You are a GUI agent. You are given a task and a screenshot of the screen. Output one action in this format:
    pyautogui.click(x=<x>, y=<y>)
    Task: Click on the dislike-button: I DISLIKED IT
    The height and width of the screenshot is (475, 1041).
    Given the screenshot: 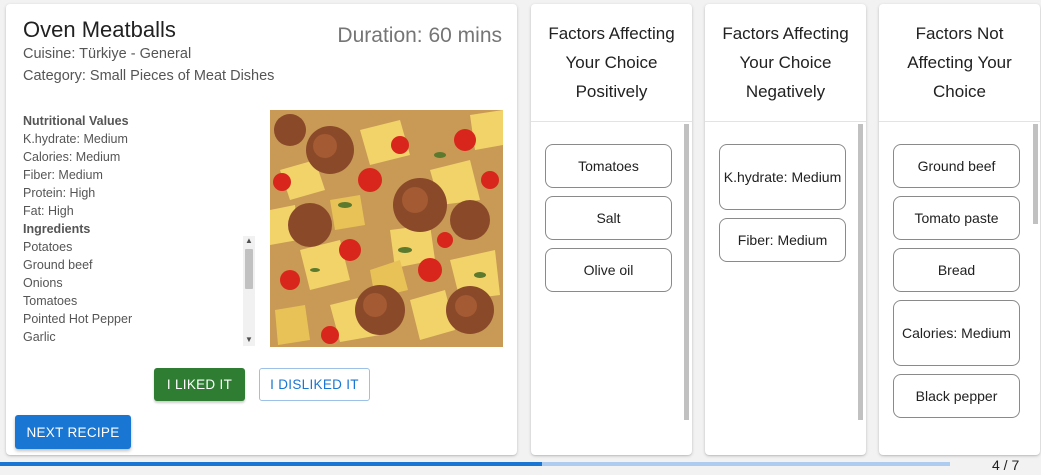 What is the action you would take?
    pyautogui.click(x=314, y=384)
    